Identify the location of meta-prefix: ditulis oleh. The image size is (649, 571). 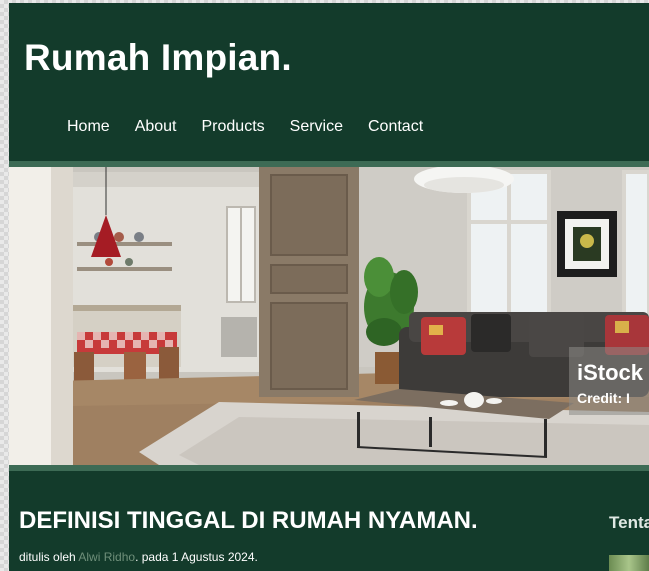
(49, 557).